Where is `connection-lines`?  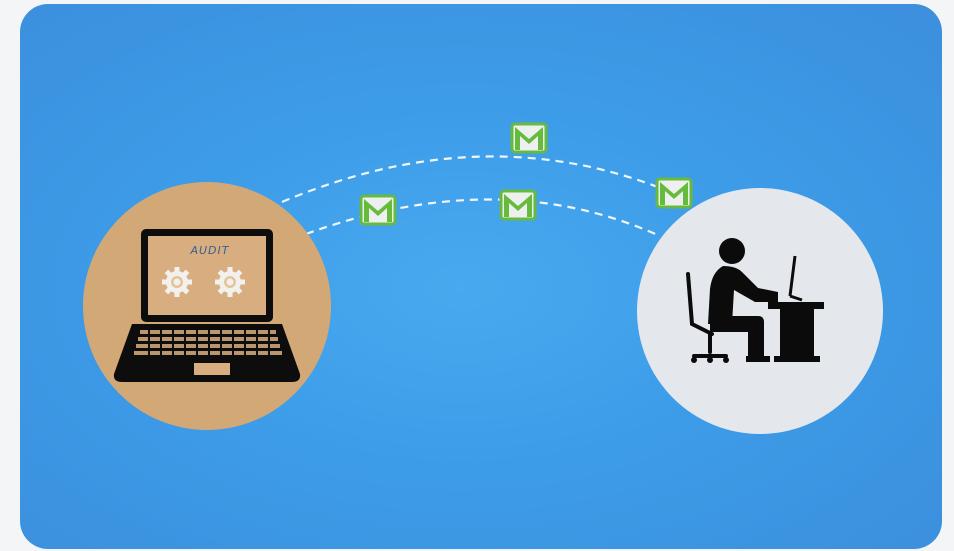
connection-lines is located at coordinates (481, 196).